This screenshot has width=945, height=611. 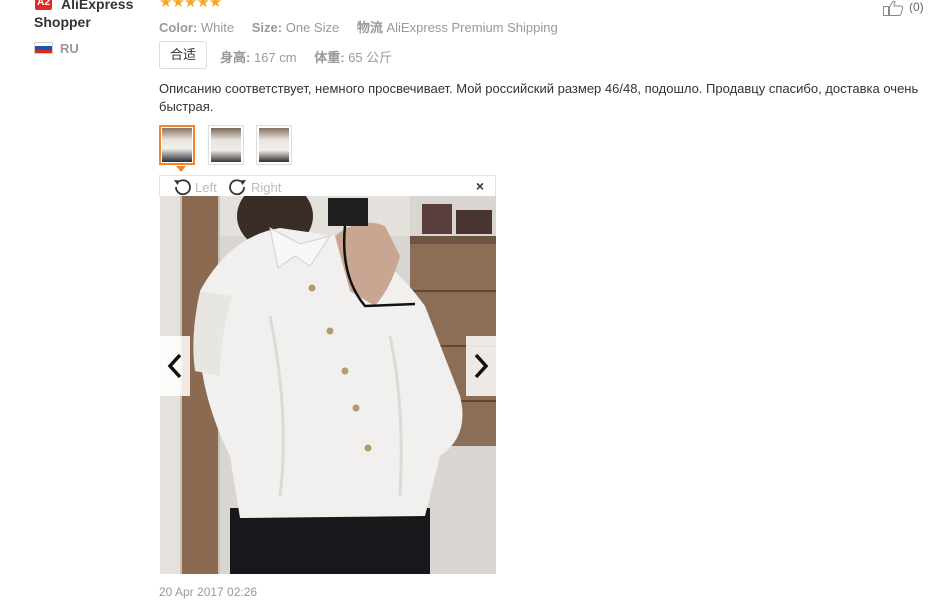 I want to click on rotate-left-button: Left, so click(x=194, y=187).